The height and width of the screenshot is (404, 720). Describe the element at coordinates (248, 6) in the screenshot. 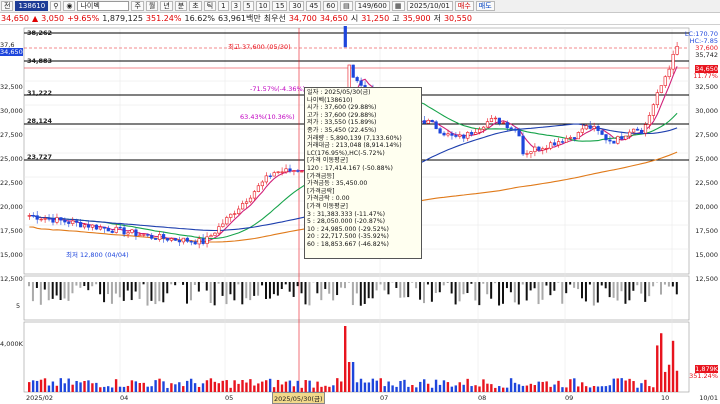

I see `interval-5: 5` at that location.